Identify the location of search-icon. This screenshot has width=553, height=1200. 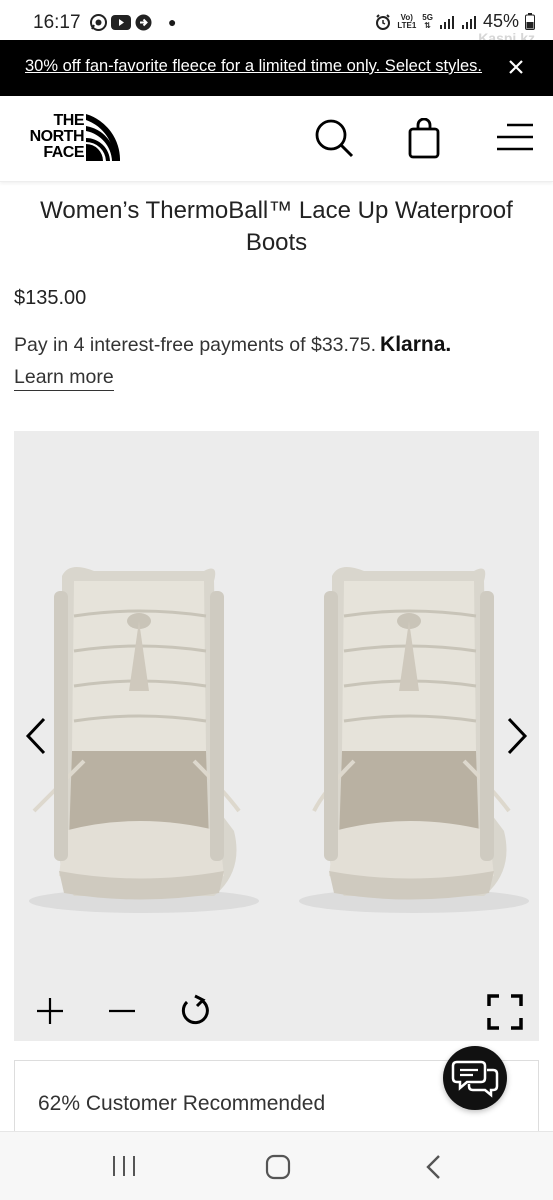
(334, 138).